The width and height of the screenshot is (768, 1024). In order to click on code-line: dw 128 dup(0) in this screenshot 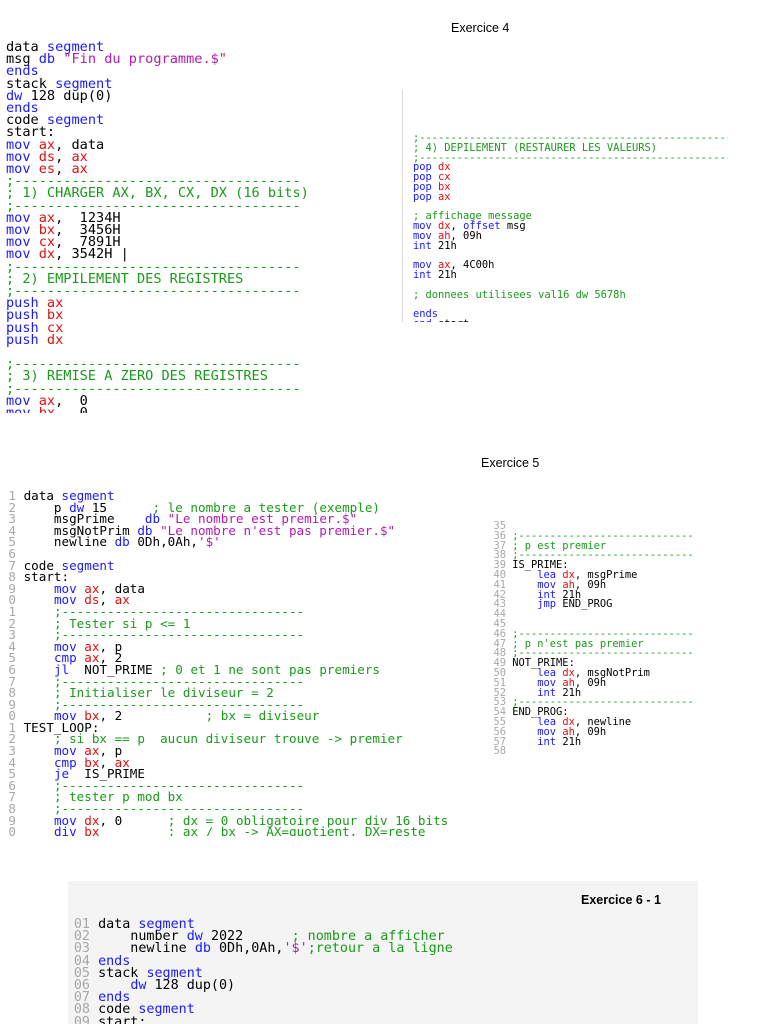, I will do `click(199, 95)`.